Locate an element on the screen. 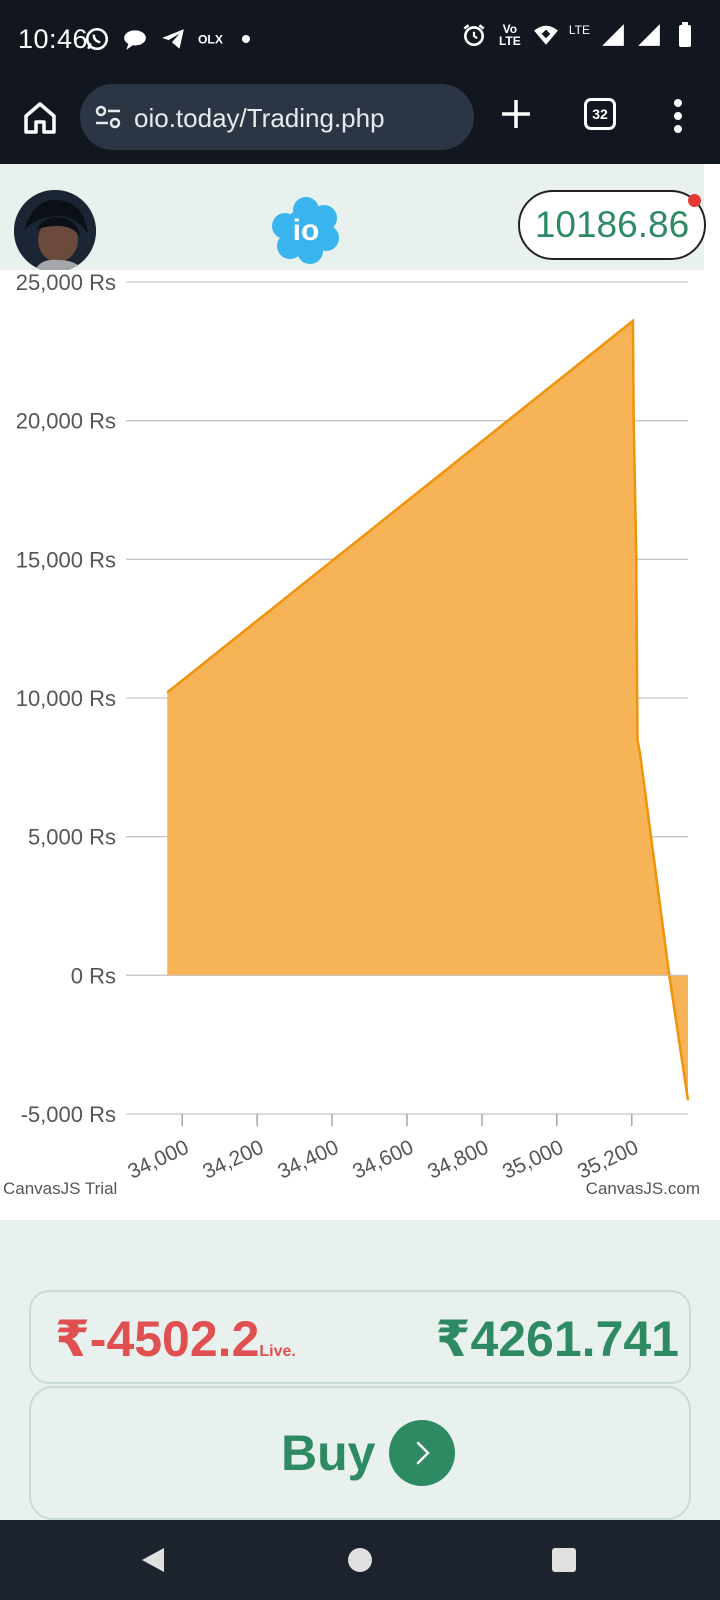  chevron-right-icon is located at coordinates (423, 1453).